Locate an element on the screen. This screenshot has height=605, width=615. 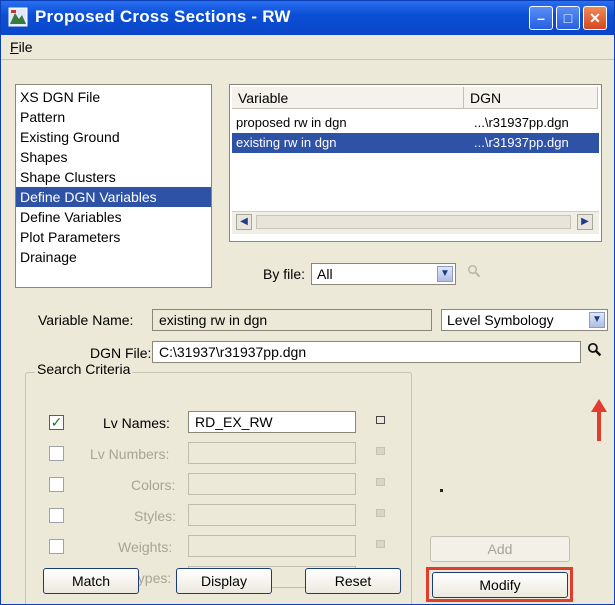
close-icon: ✕ is located at coordinates (595, 18).